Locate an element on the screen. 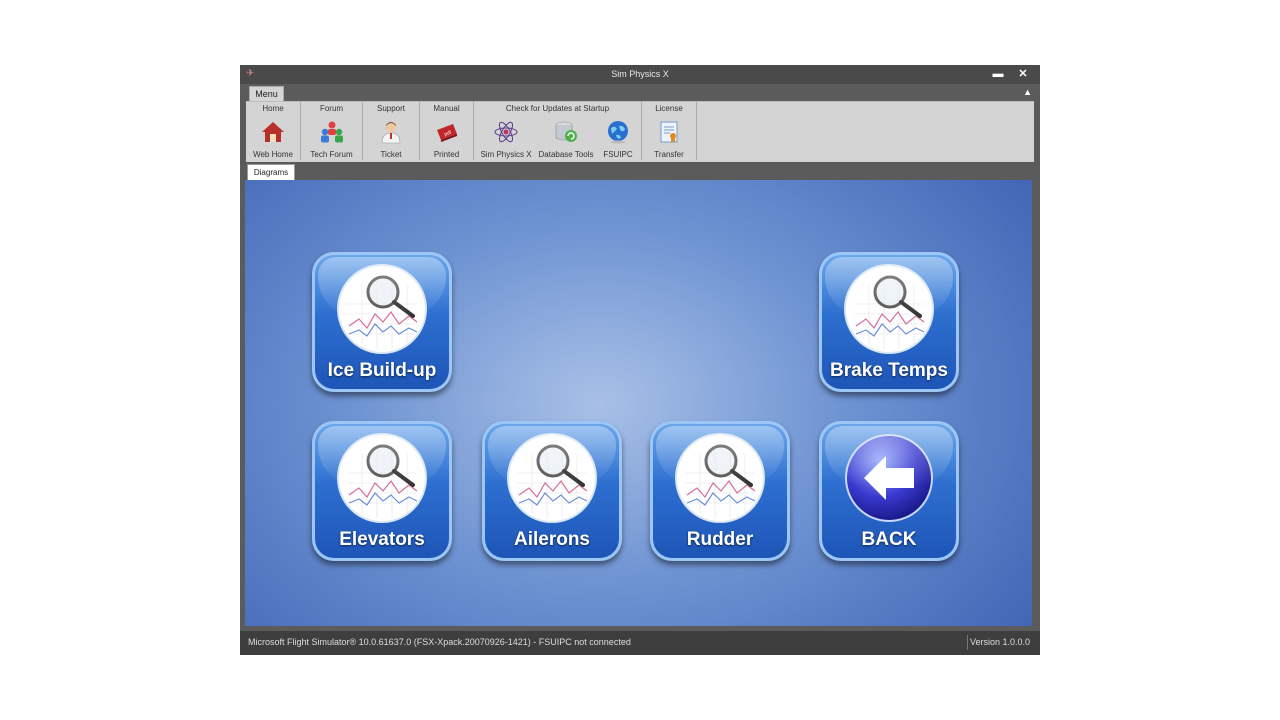 This screenshot has width=1280, height=720. rudder-tile: Rudder is located at coordinates (720, 491).